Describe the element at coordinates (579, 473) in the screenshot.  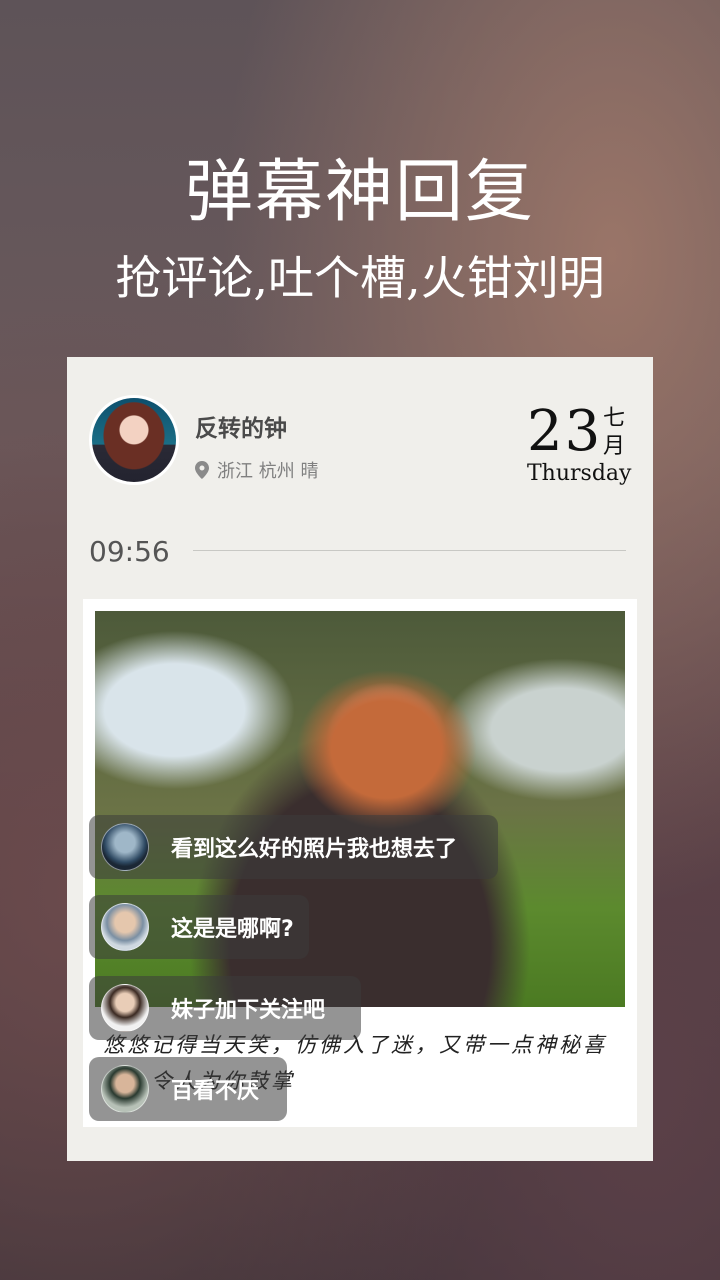
I see `date-weekday: Thursday` at that location.